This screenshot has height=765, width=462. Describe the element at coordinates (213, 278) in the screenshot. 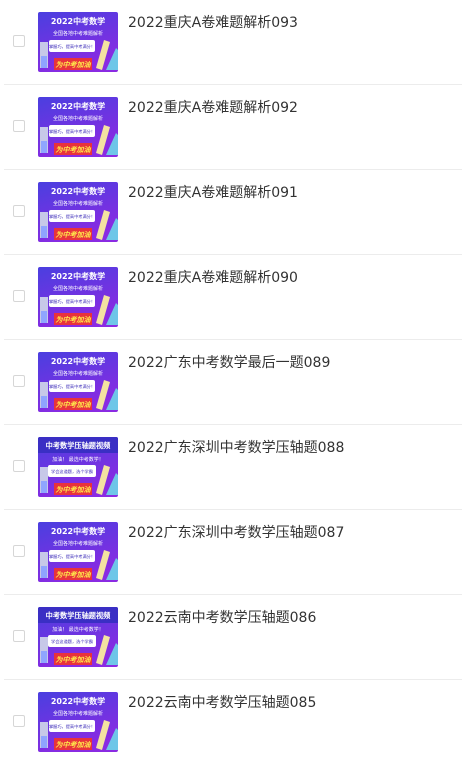

I see `item-title: 2022重庆A卷难题解析090` at that location.